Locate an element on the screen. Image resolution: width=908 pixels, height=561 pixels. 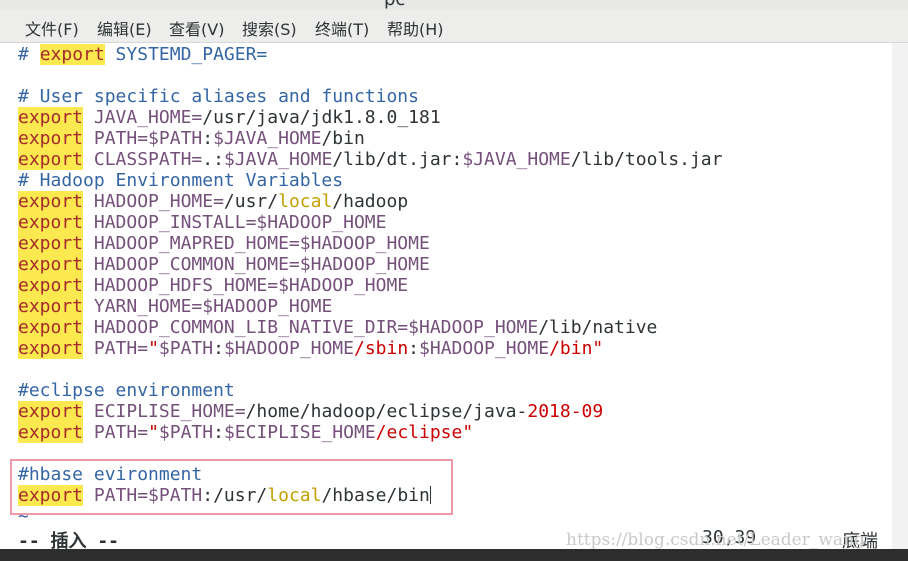
code-token: /eclipse" is located at coordinates (424, 432).